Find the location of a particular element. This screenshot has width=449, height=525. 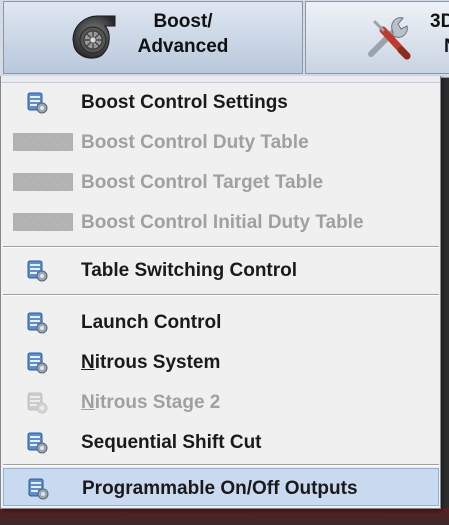

menu-item-table-switching-control: Table Switching Control is located at coordinates (221, 270).